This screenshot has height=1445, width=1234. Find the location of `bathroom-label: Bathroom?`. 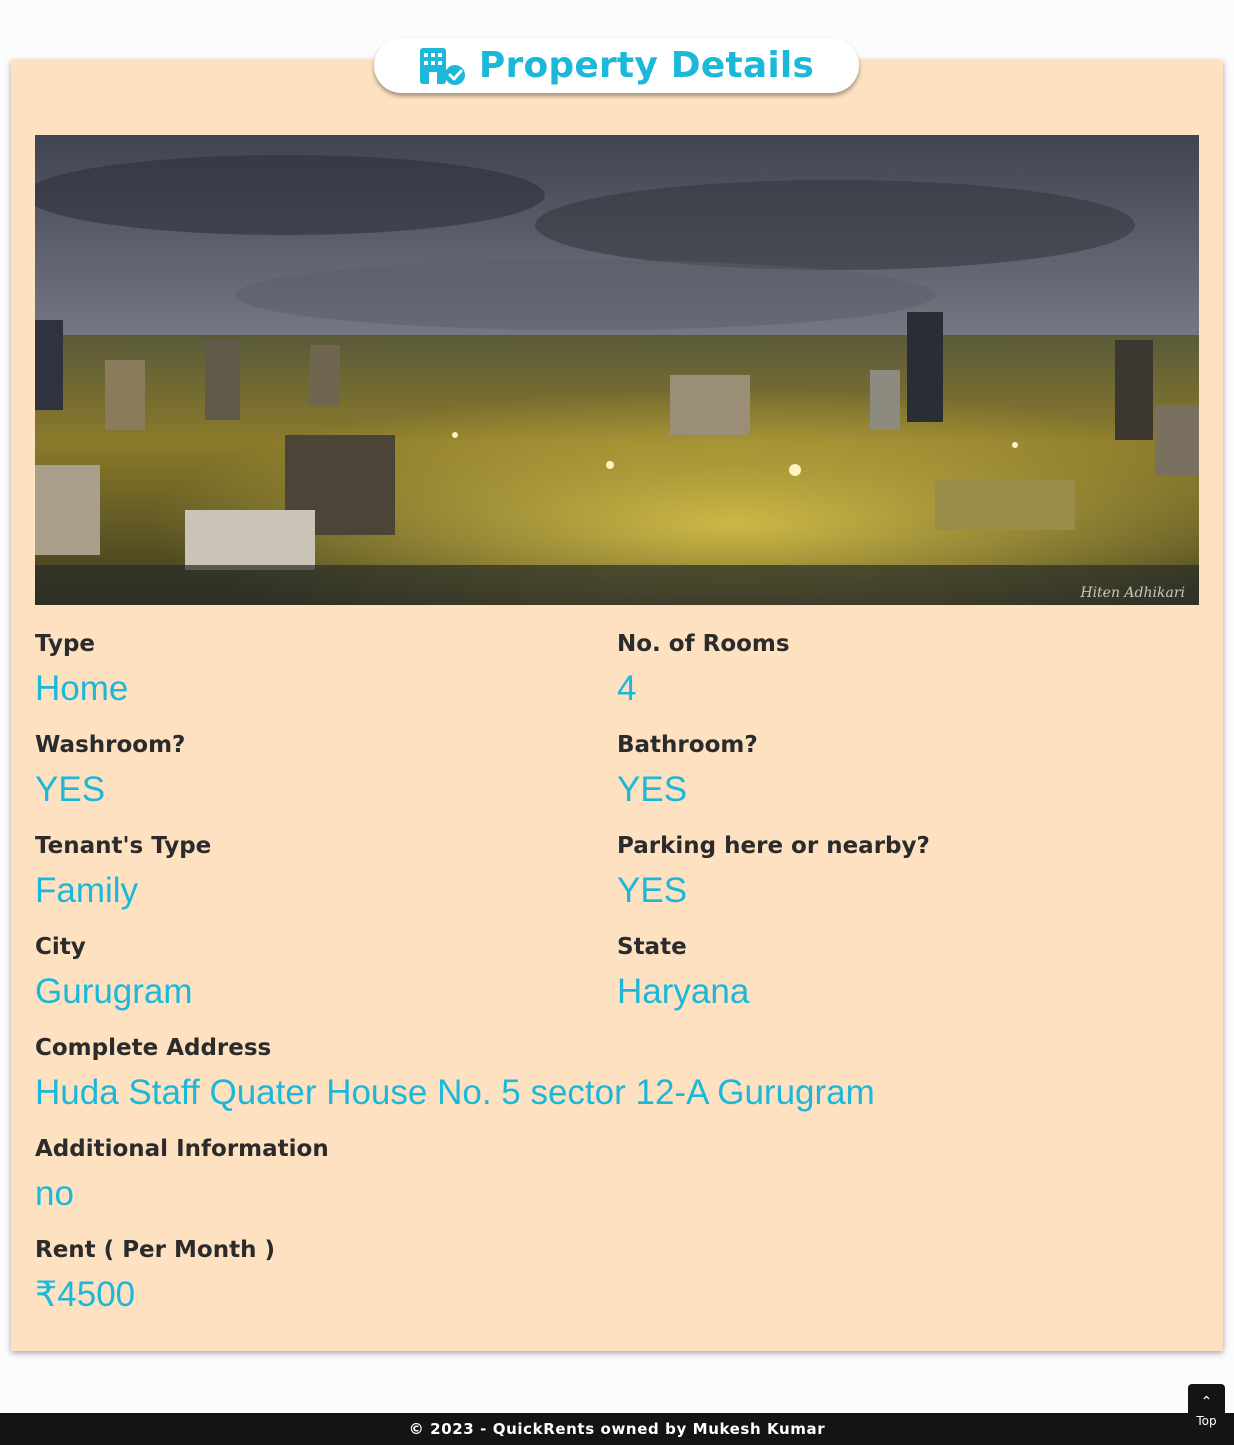

bathroom-label: Bathroom? is located at coordinates (687, 745).